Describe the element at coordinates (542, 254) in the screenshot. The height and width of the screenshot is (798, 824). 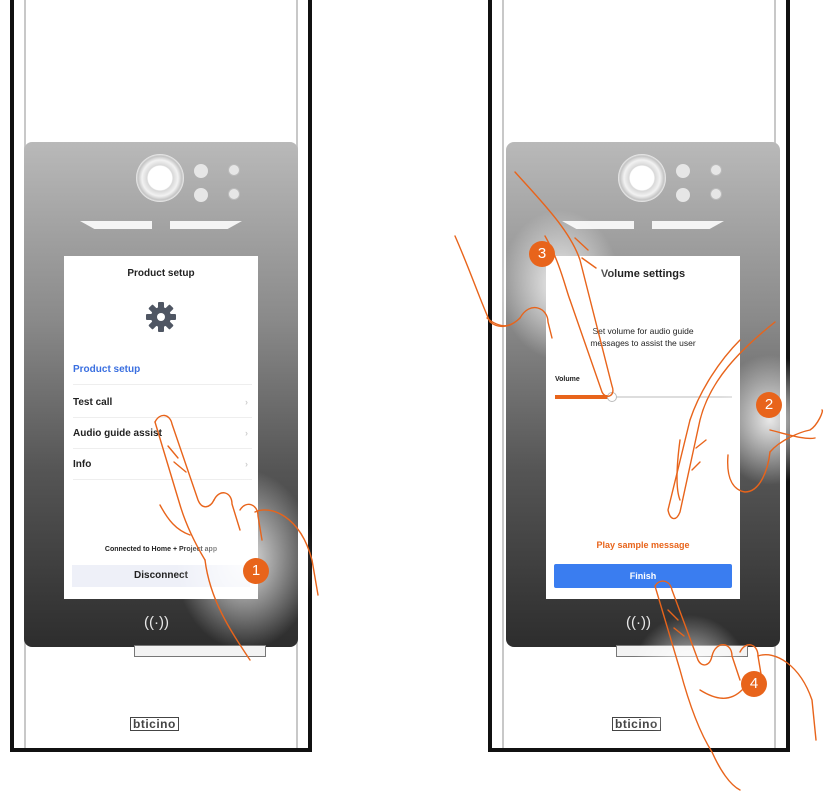
I see `step-badge: 3` at that location.